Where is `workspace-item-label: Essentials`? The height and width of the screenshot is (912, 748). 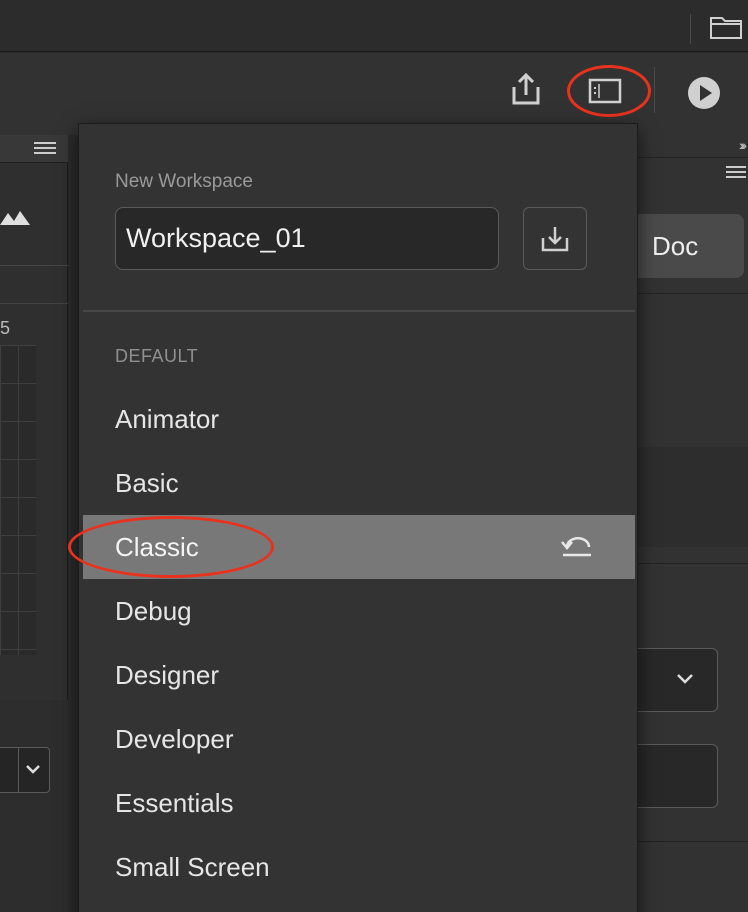
workspace-item-label: Essentials is located at coordinates (174, 802).